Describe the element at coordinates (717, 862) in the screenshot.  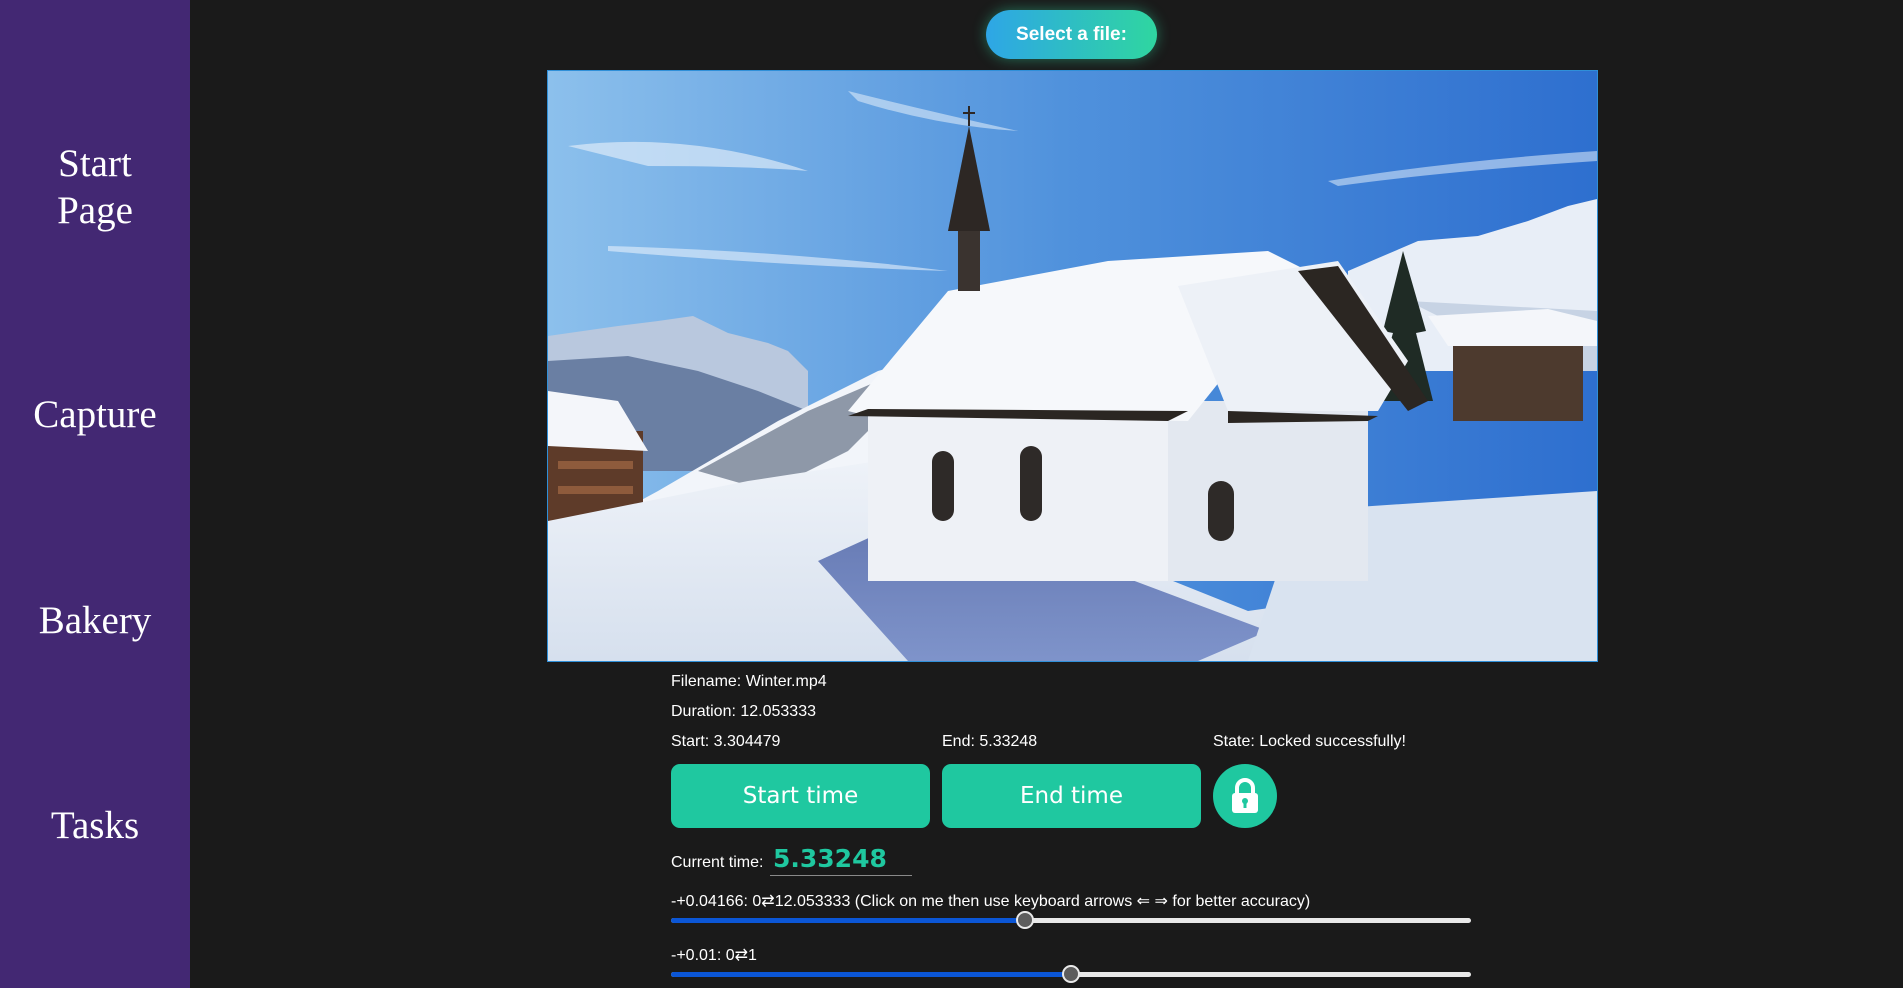
I see `current-time-label: Current time:` at that location.